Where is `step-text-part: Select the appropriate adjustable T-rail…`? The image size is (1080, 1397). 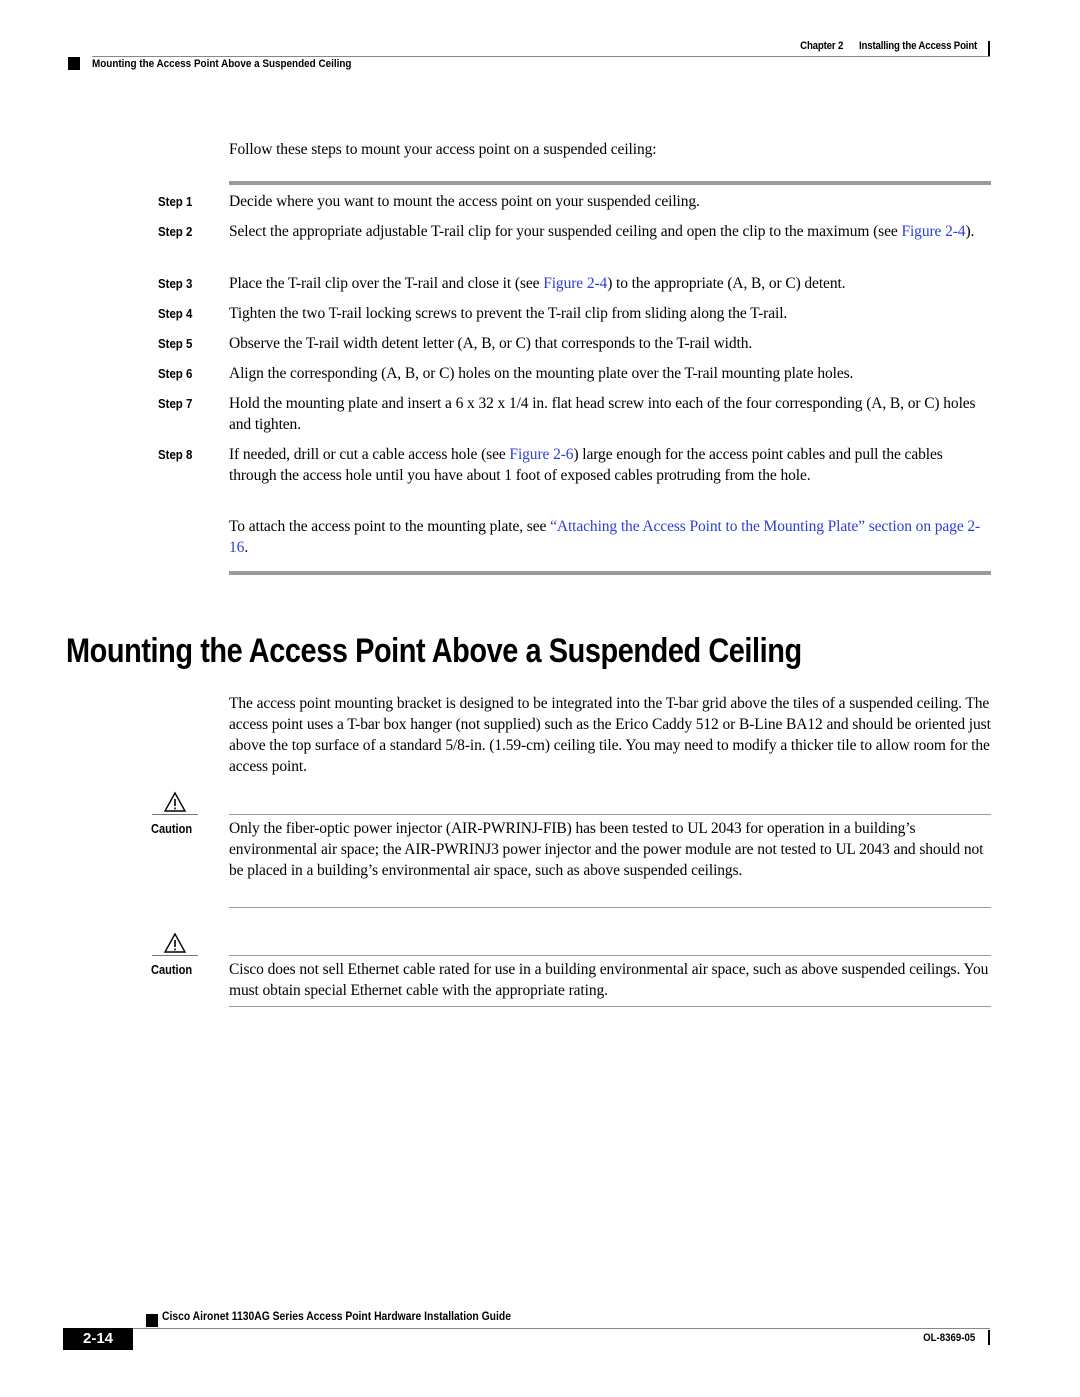 step-text-part: Select the appropriate adjustable T-rail… is located at coordinates (565, 231).